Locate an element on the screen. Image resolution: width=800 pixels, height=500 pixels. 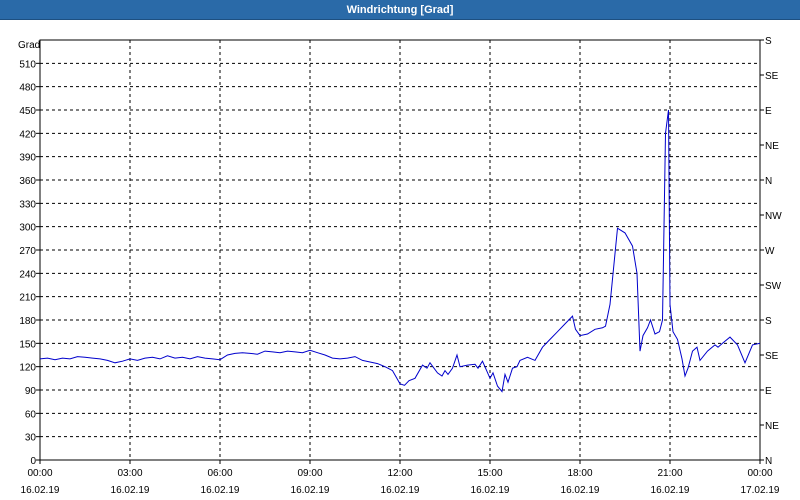
y-tick-label: 180 is located at coordinates (27, 321).